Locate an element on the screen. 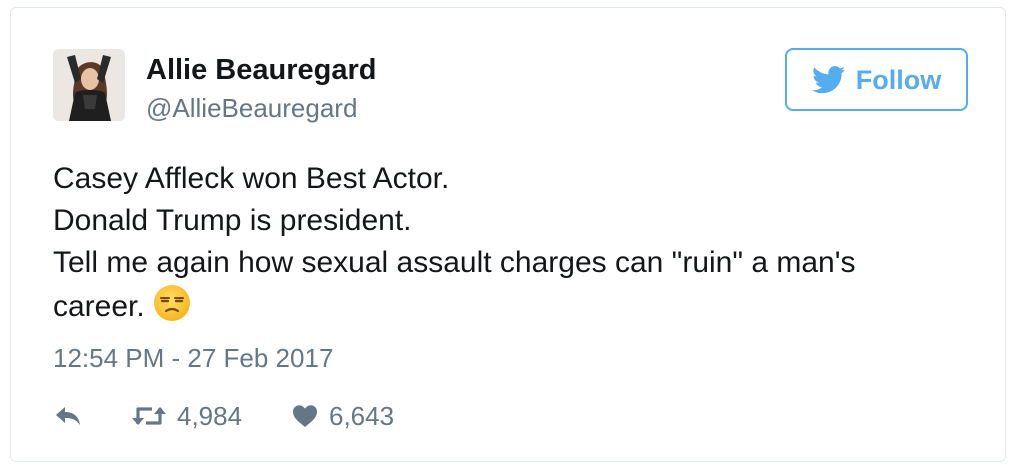  tweet-line-last: career. is located at coordinates (503, 306).